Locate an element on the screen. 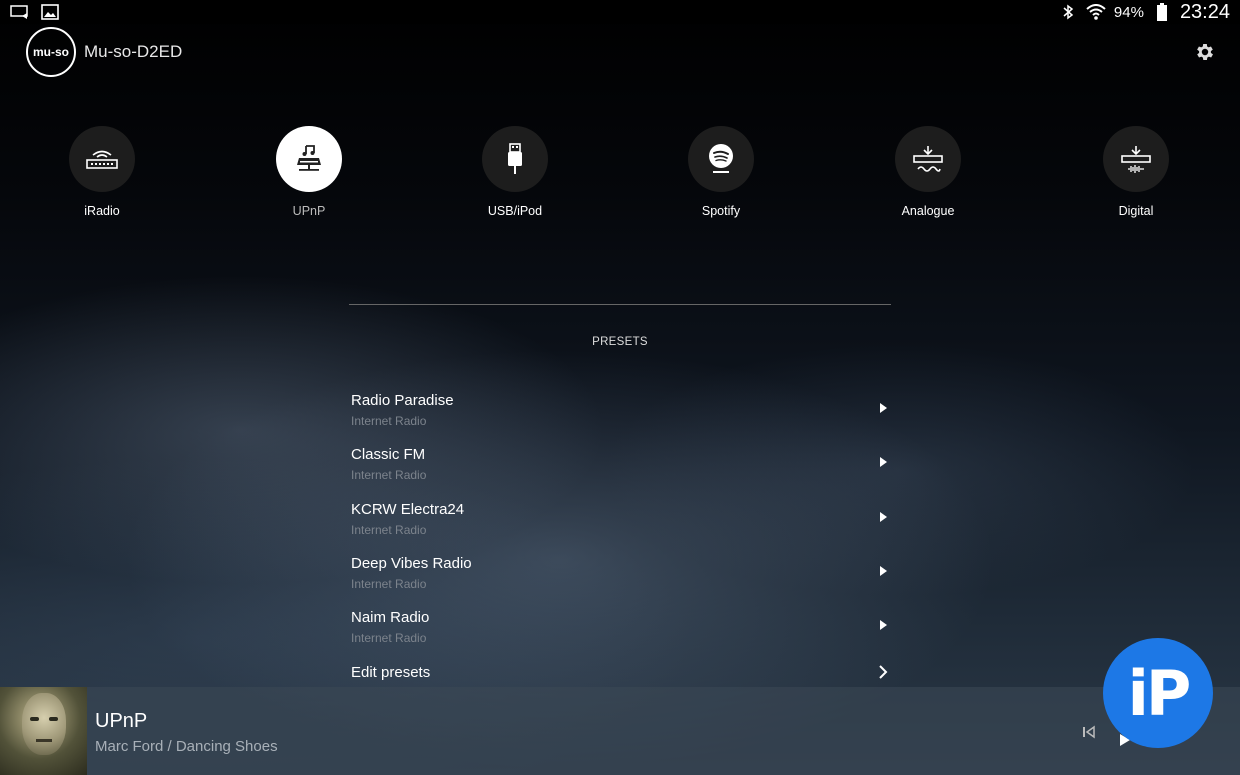 The height and width of the screenshot is (775, 1240). source-usb-ipod: USB/iPod is located at coordinates (515, 172).